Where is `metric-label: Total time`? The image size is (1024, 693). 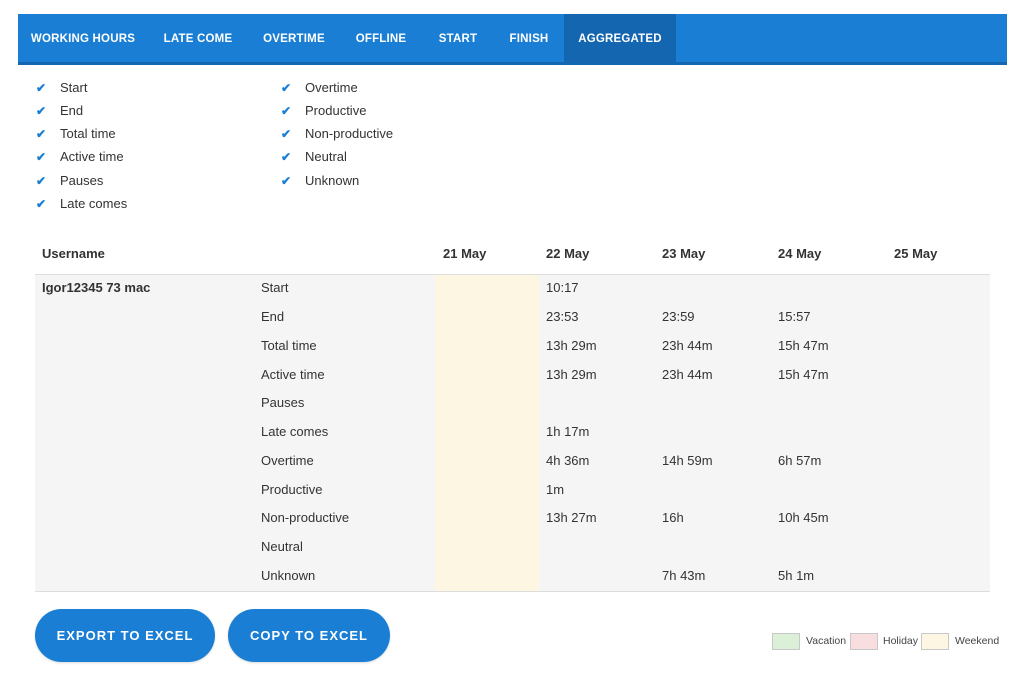
metric-label: Total time is located at coordinates (289, 345).